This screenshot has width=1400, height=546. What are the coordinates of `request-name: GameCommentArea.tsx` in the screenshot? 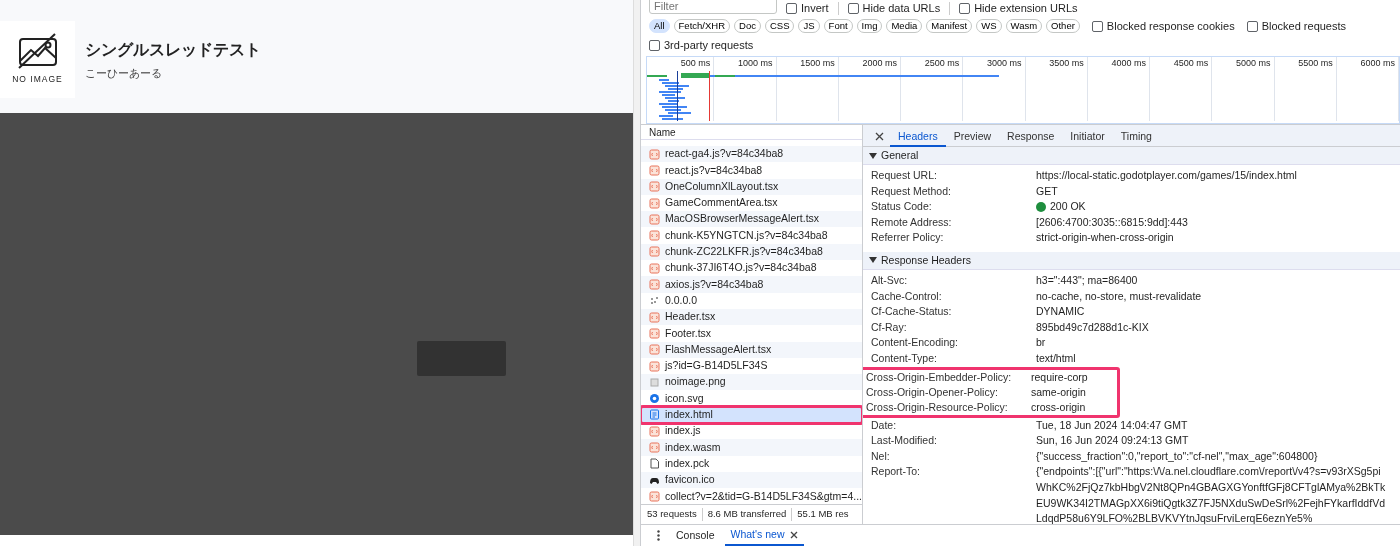 It's located at (721, 203).